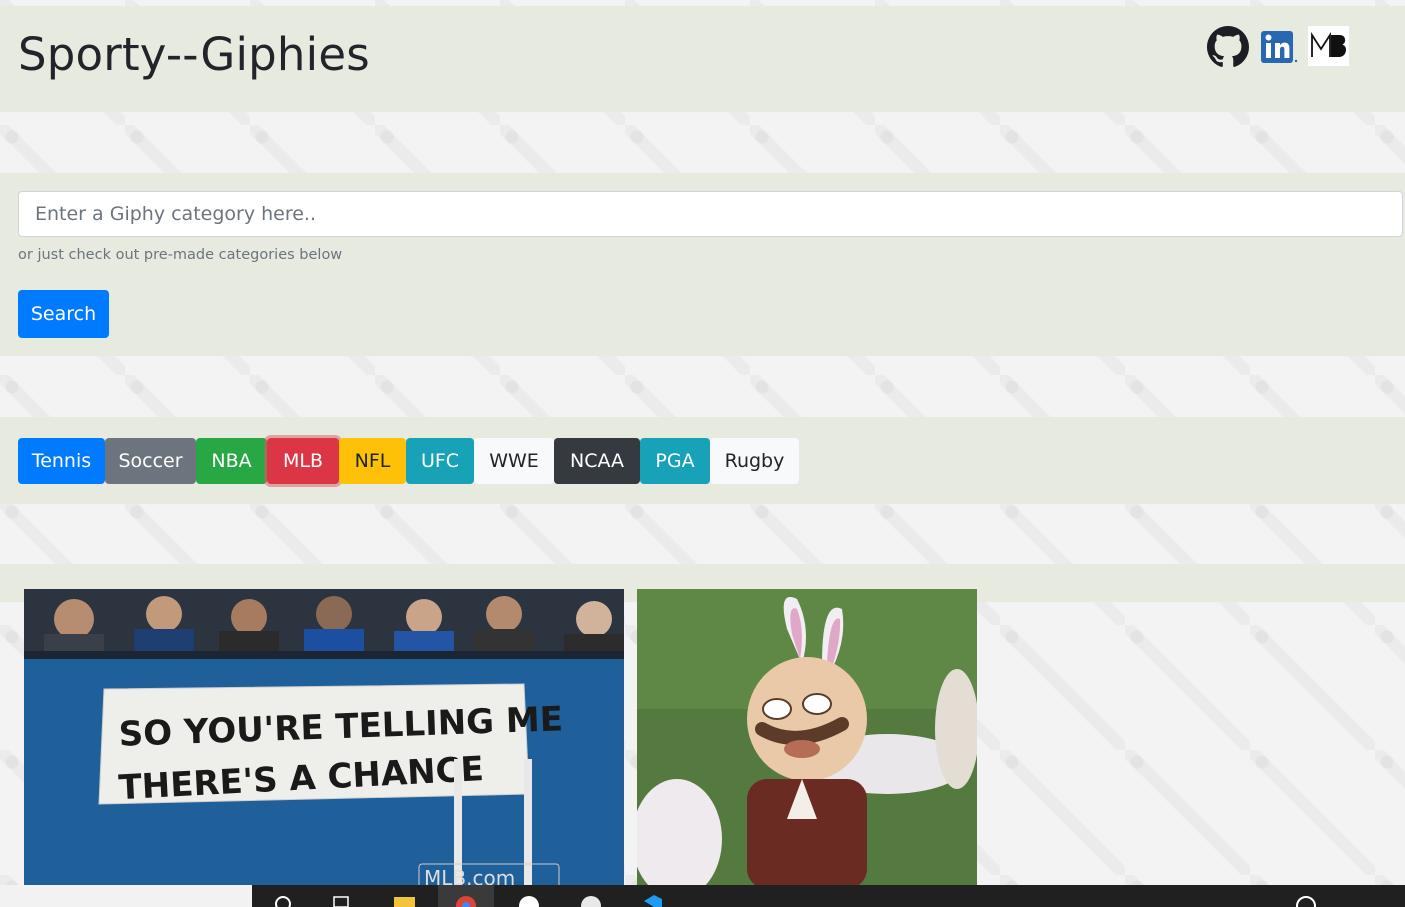 The width and height of the screenshot is (1405, 907). Describe the element at coordinates (514, 461) in the screenshot. I see `category-button-wwe: WWE` at that location.